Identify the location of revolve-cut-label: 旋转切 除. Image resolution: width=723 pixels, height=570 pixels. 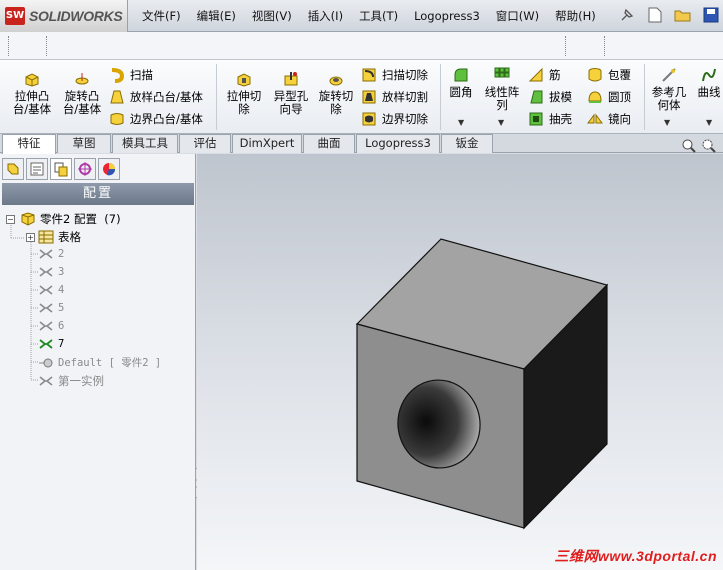
(336, 102).